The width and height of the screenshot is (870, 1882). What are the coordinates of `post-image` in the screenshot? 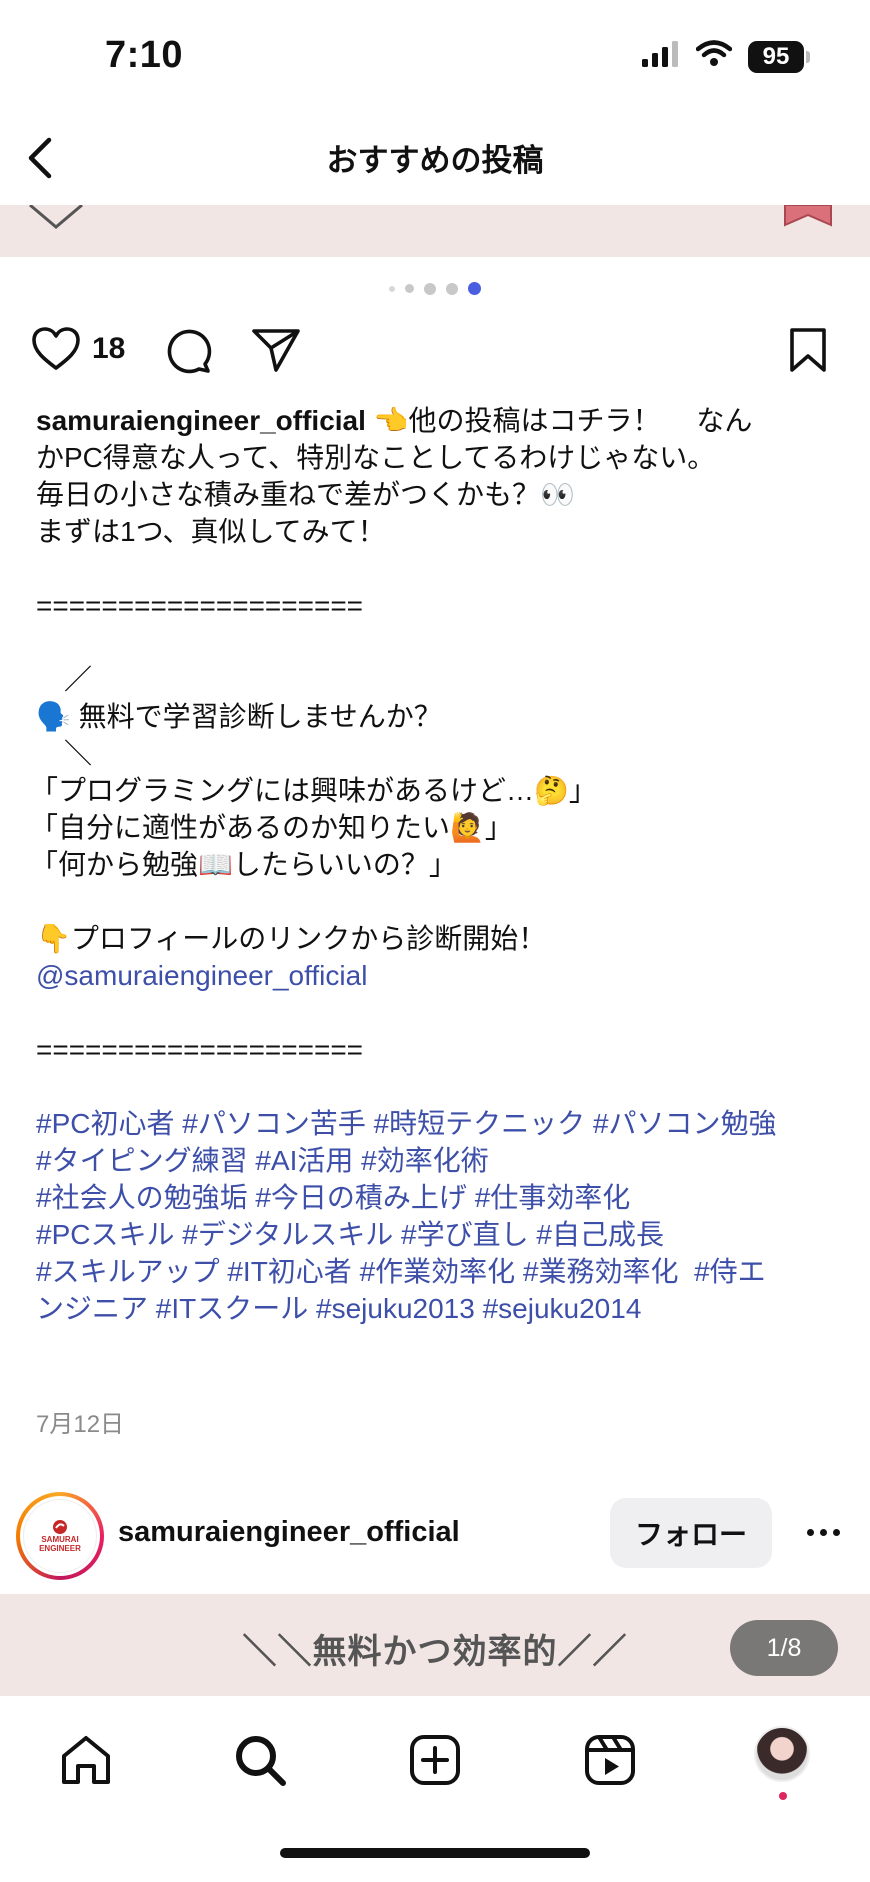 It's located at (435, 231).